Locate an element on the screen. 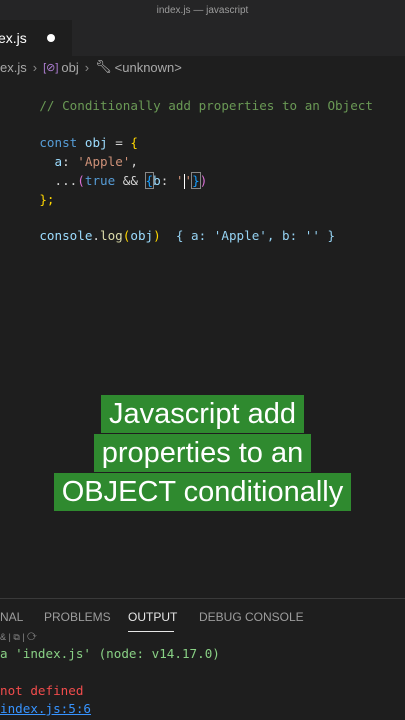 This screenshot has height=720, width=405. window-title: index.js — javascript is located at coordinates (202, 10).